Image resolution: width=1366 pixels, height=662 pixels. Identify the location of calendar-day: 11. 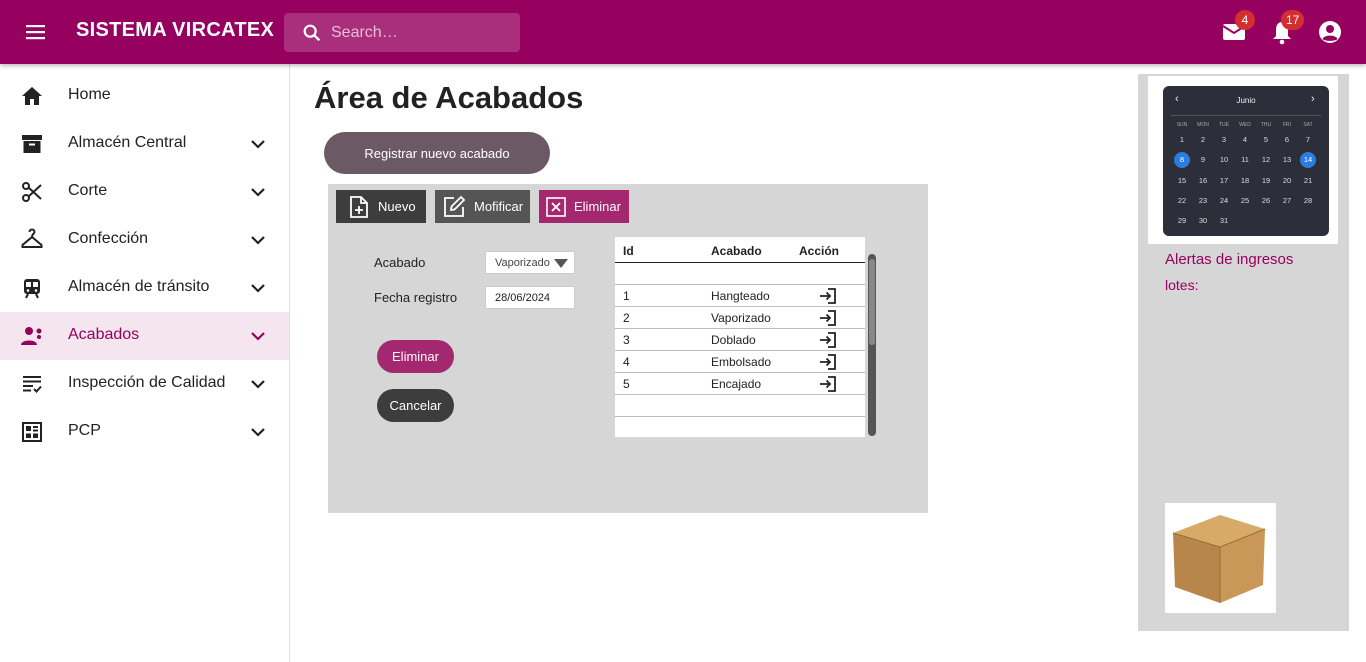
(1245, 160).